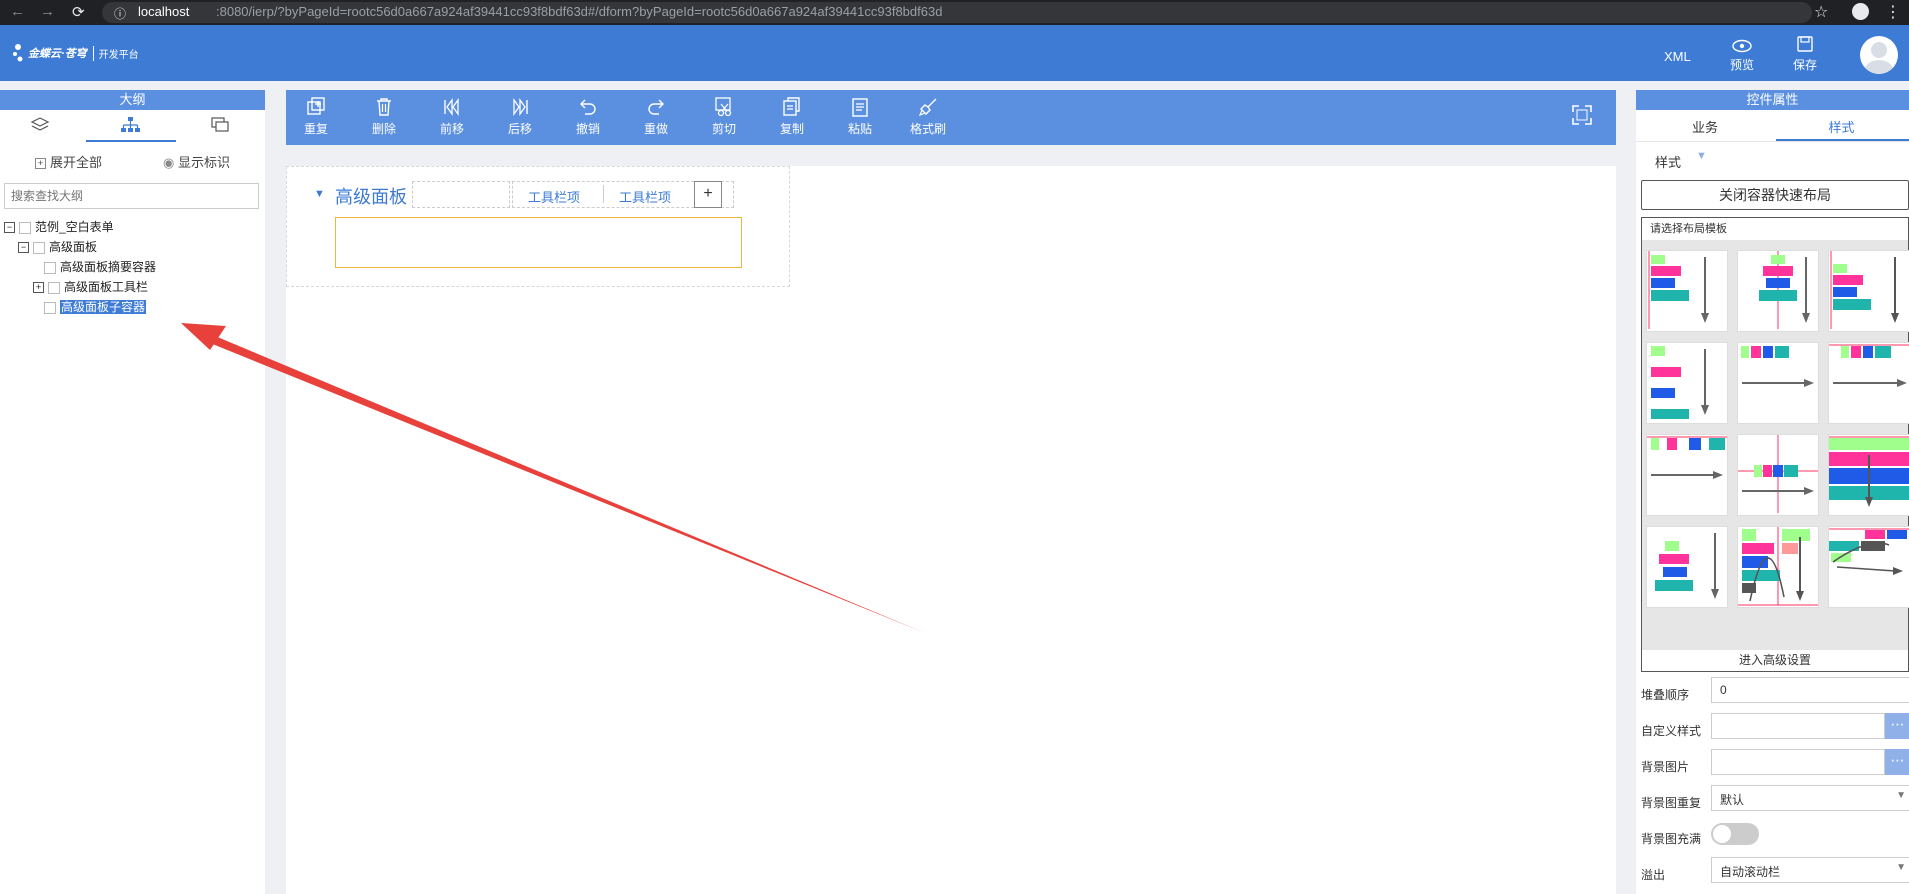  What do you see at coordinates (1775, 229) in the screenshot?
I see `template-caption: 请选择布局模板` at bounding box center [1775, 229].